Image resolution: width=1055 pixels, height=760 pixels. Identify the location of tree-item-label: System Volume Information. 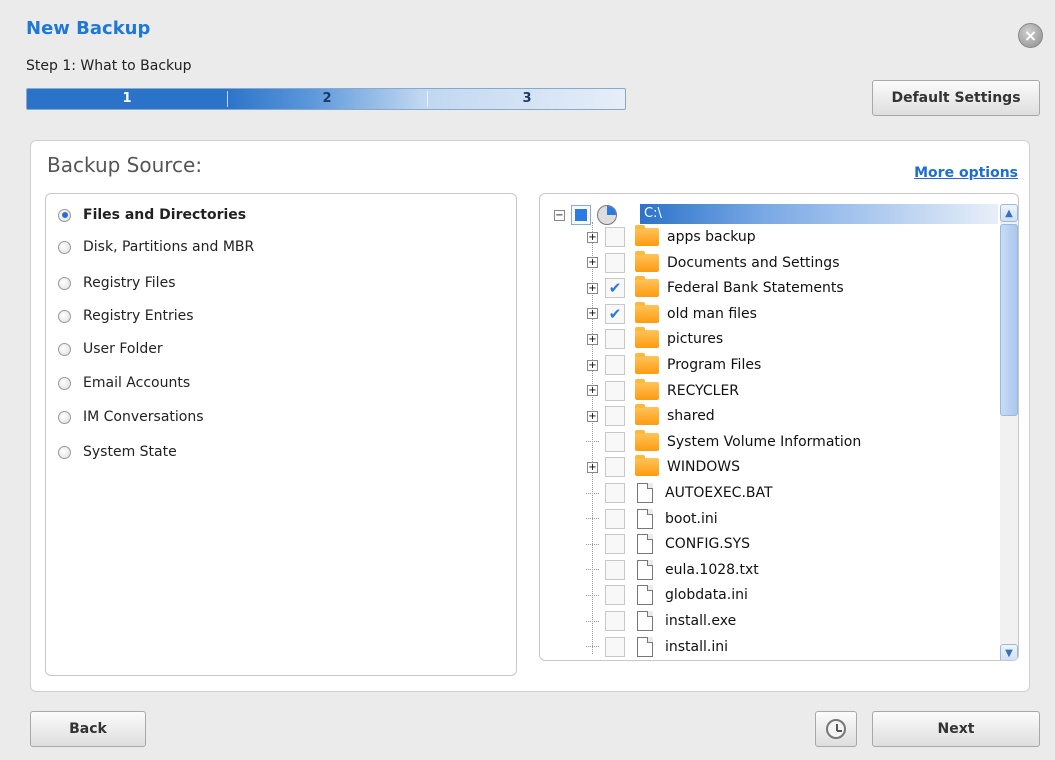
(764, 441).